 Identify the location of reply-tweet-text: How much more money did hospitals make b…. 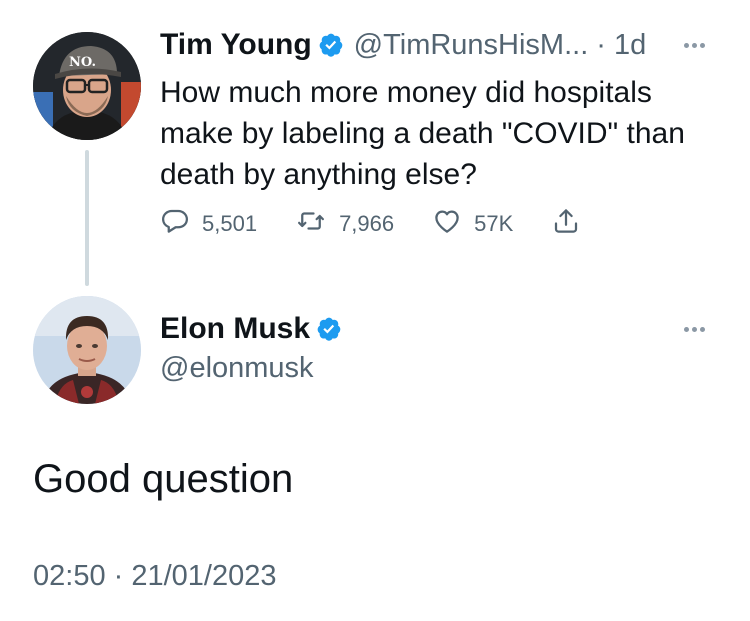
(422, 133).